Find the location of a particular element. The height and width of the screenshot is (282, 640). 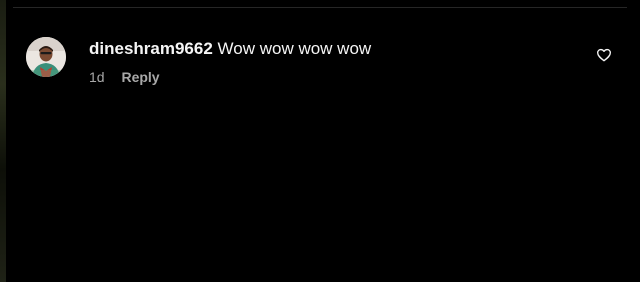

comment-timestamp: 1d is located at coordinates (97, 77).